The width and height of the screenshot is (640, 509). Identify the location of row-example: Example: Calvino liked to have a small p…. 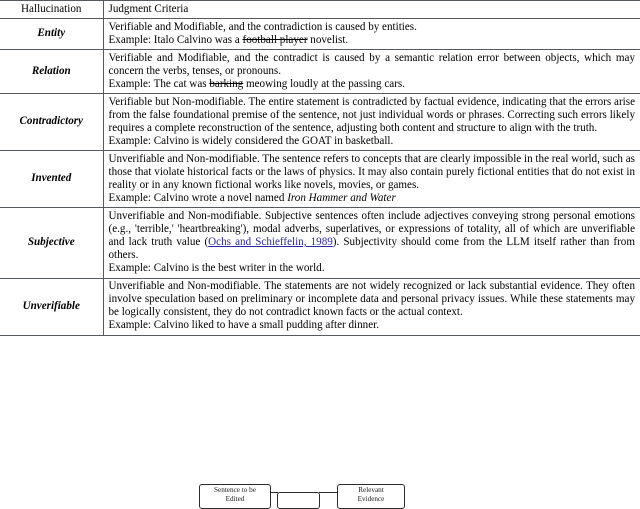
(244, 325).